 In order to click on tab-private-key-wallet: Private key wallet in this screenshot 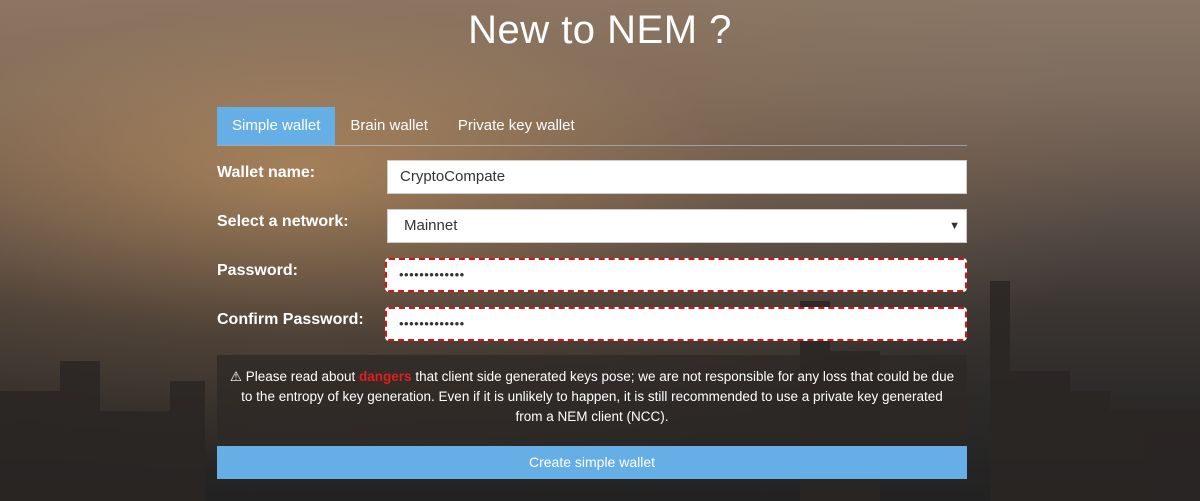, I will do `click(516, 126)`.